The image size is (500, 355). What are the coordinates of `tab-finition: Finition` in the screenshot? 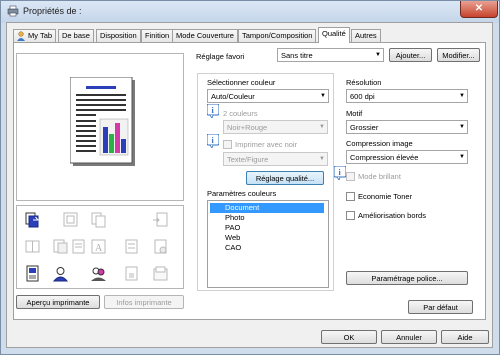 It's located at (157, 35).